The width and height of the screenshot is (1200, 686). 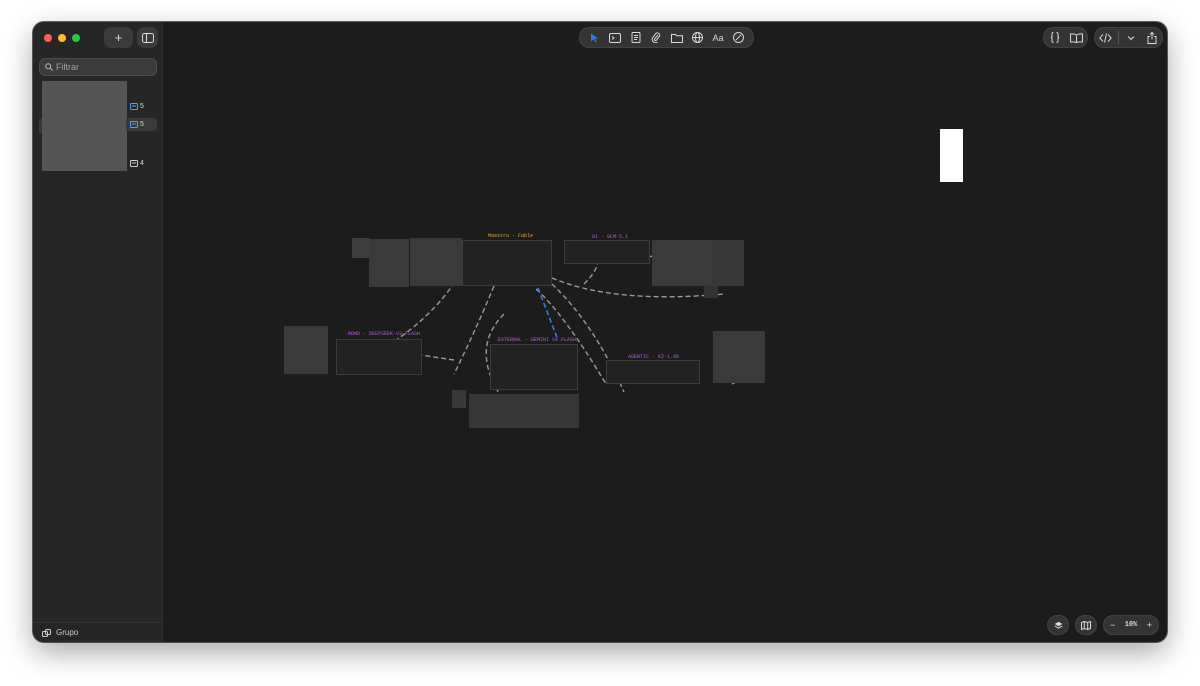 I want to click on layers-icon, so click(x=1058, y=625).